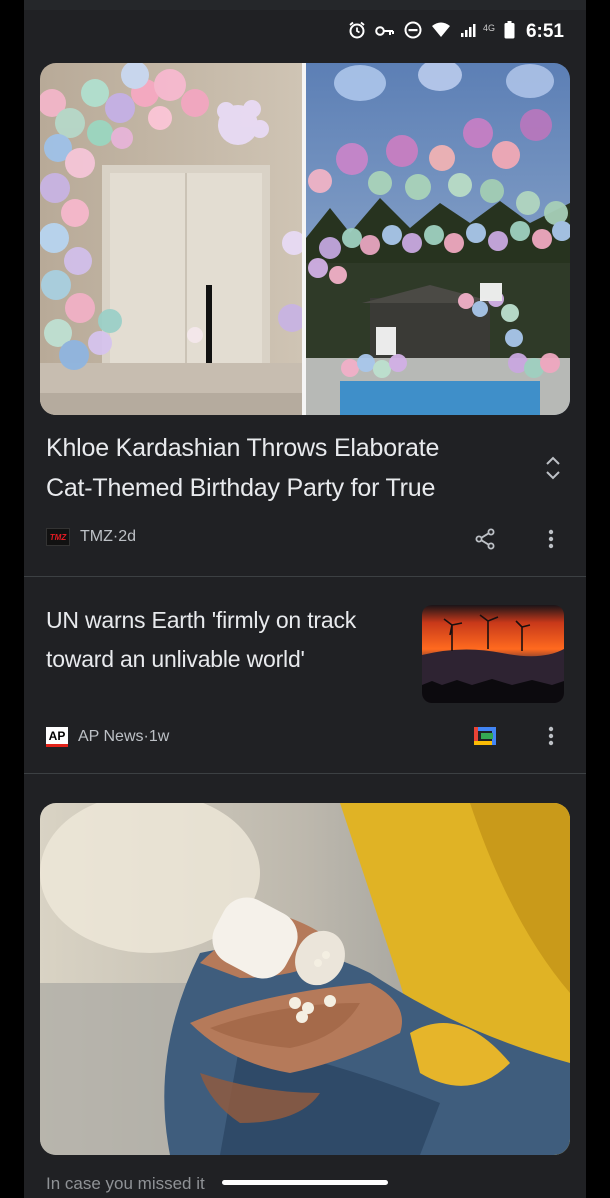  What do you see at coordinates (201, 620) in the screenshot?
I see `headline-line: UN warns Earth 'firmly on track` at bounding box center [201, 620].